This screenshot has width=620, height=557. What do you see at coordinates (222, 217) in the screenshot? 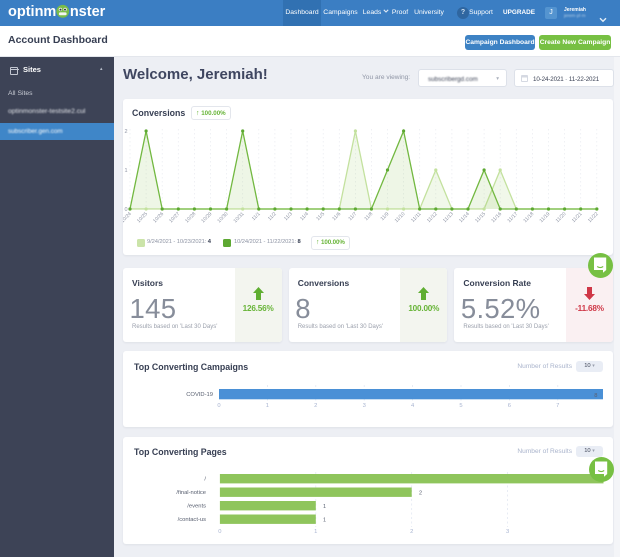
I see `svg-text: 10/30` at bounding box center [222, 217].